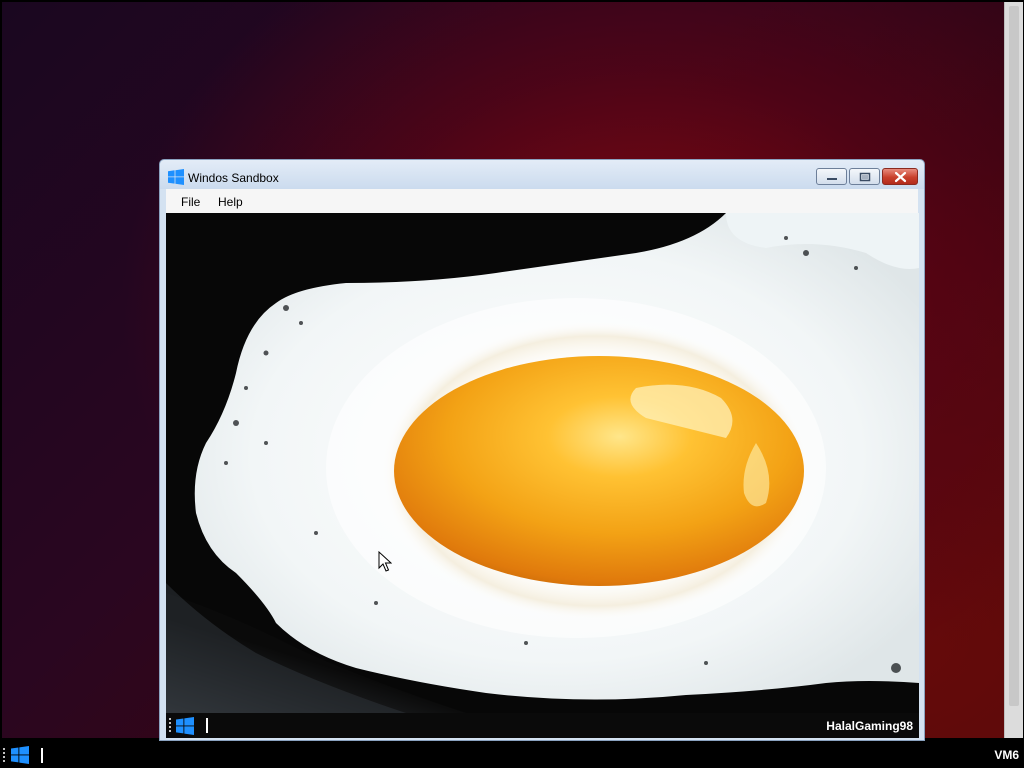 Image resolution: width=1024 pixels, height=768 pixels. I want to click on guest-start-button, so click(185, 726).